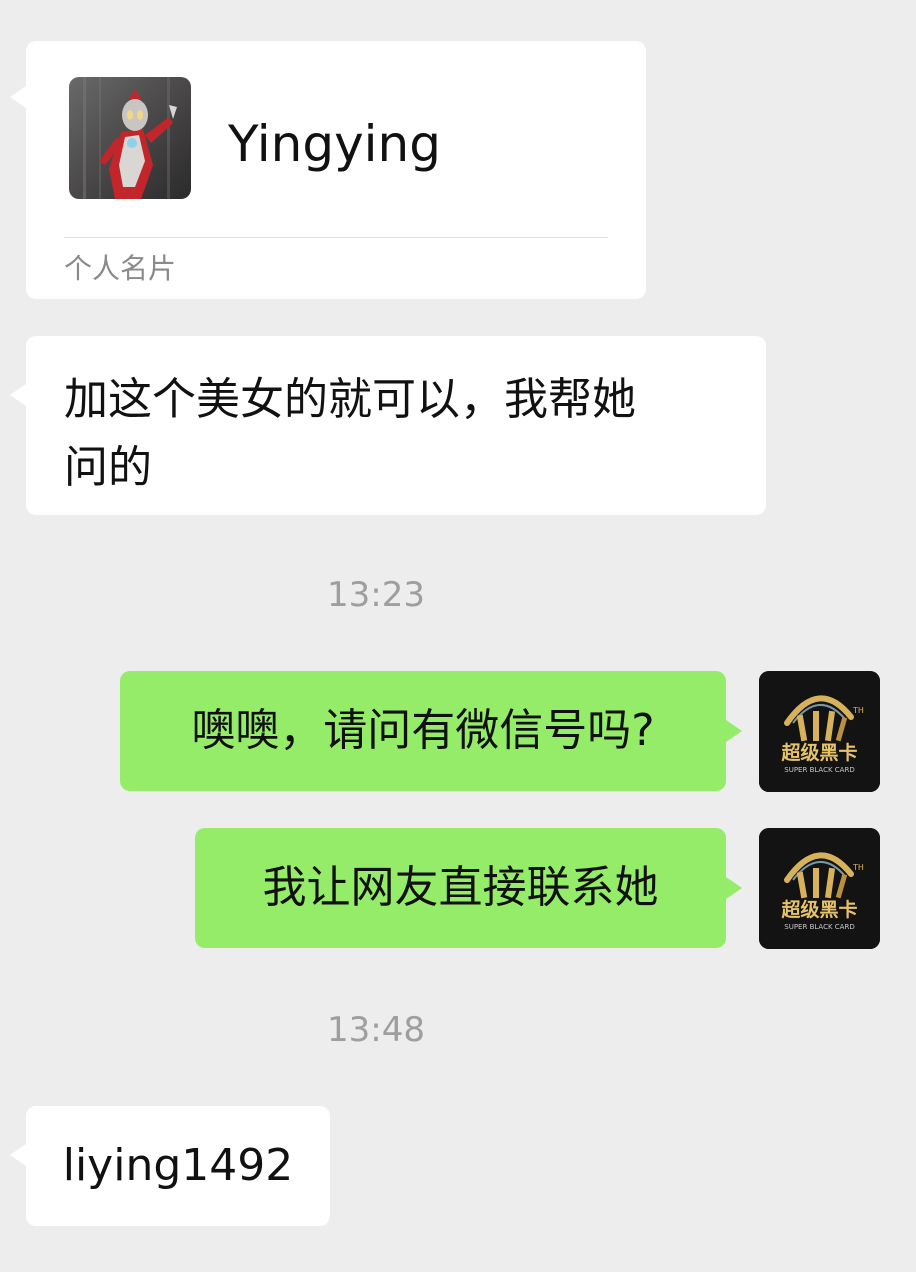 The image size is (916, 1272). Describe the element at coordinates (120, 268) in the screenshot. I see `card-type-label: 个人名片` at that location.